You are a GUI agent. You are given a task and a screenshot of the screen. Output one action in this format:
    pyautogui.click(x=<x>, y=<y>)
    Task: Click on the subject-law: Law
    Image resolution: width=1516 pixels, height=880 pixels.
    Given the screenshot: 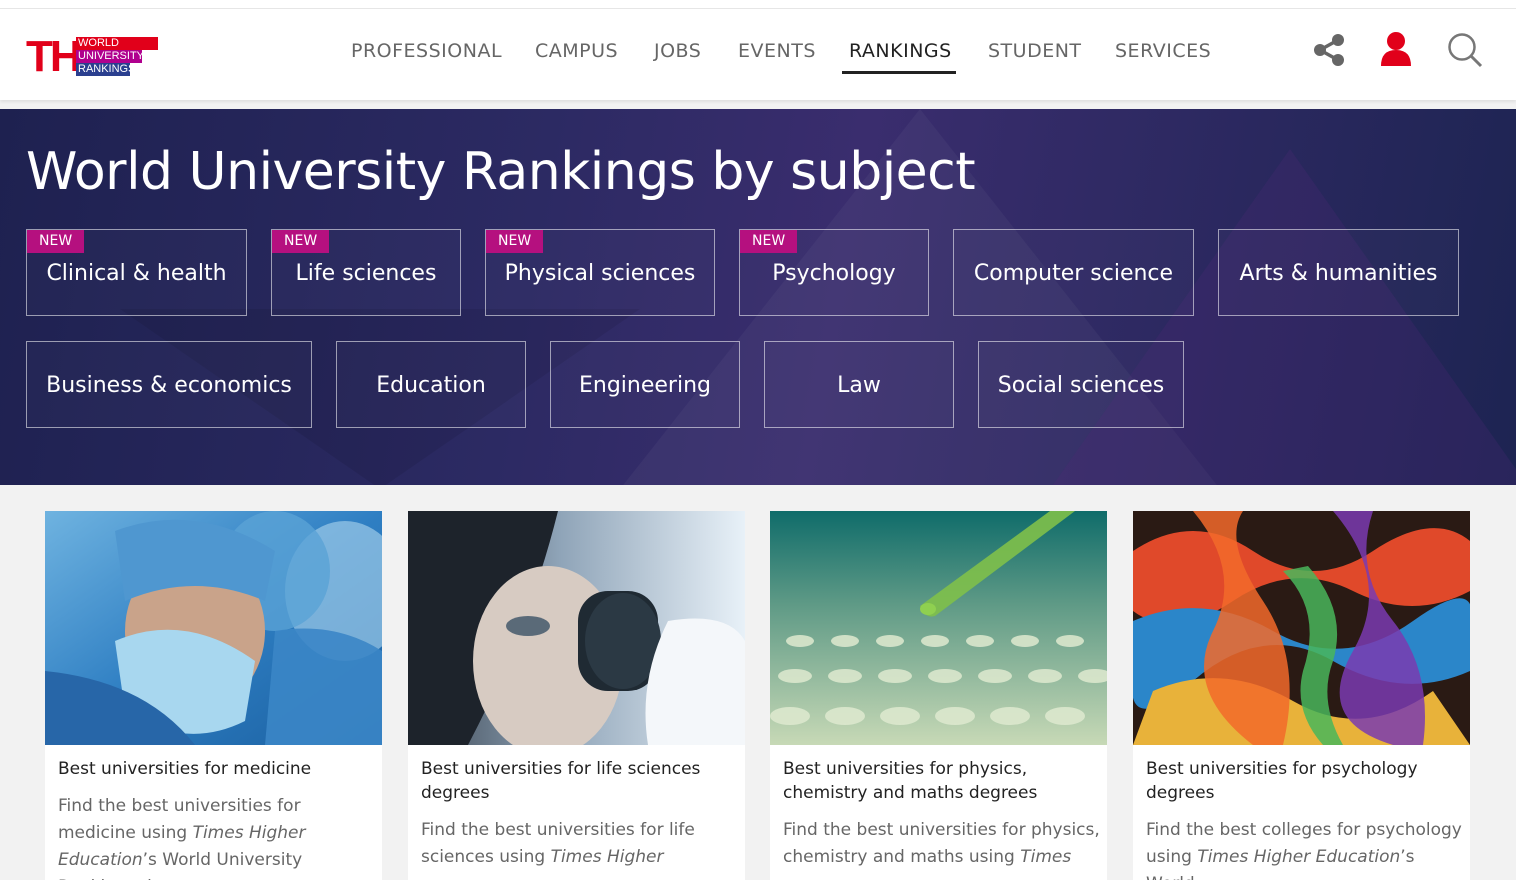 What is the action you would take?
    pyautogui.click(x=859, y=384)
    